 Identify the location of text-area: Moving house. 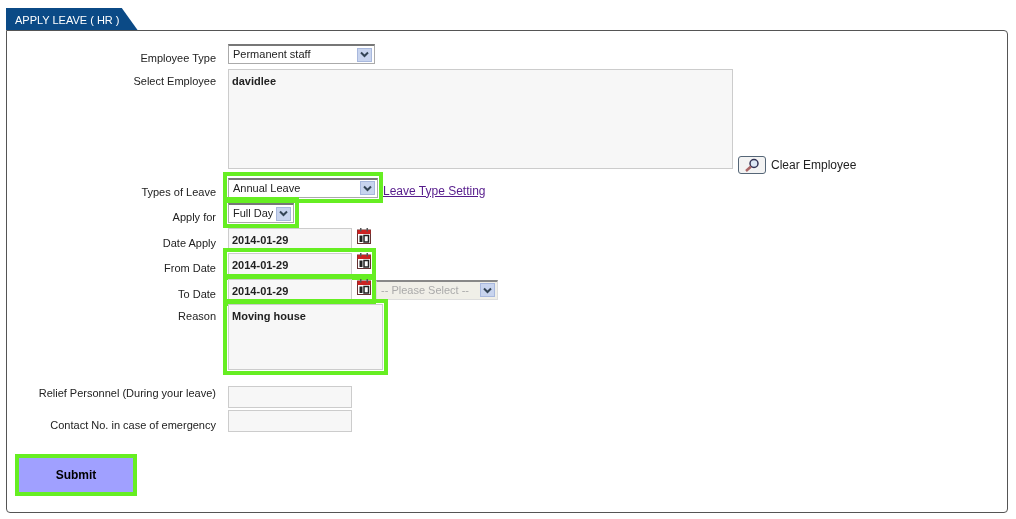
(305, 337).